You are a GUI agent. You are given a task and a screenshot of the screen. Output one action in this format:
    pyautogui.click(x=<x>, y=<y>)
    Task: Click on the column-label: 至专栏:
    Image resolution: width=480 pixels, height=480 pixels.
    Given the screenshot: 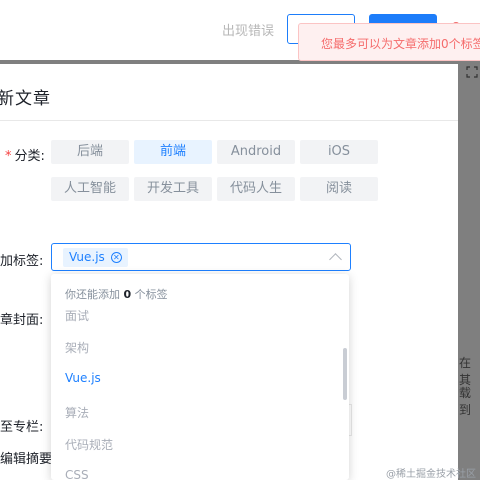 What is the action you would take?
    pyautogui.click(x=22, y=427)
    